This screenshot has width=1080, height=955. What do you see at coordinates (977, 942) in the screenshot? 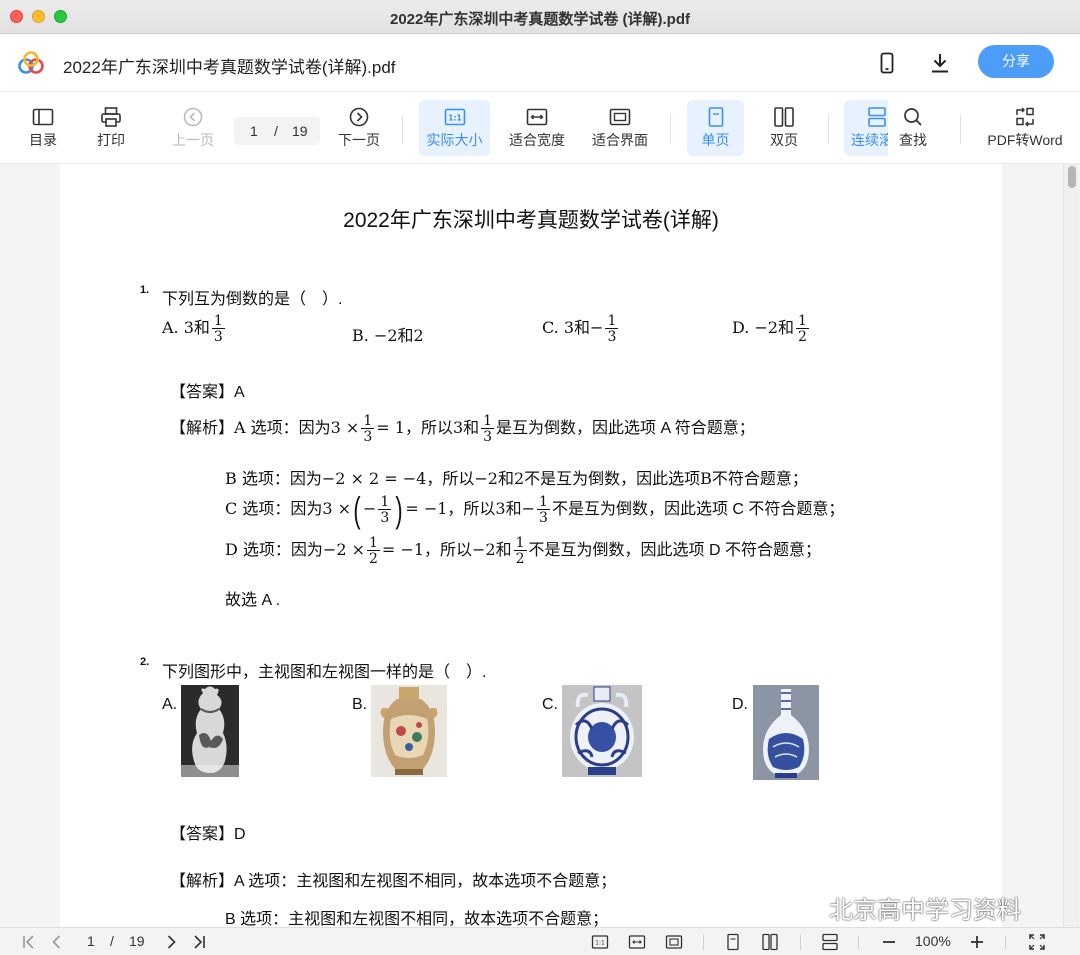
I see `zoom-in-icon` at bounding box center [977, 942].